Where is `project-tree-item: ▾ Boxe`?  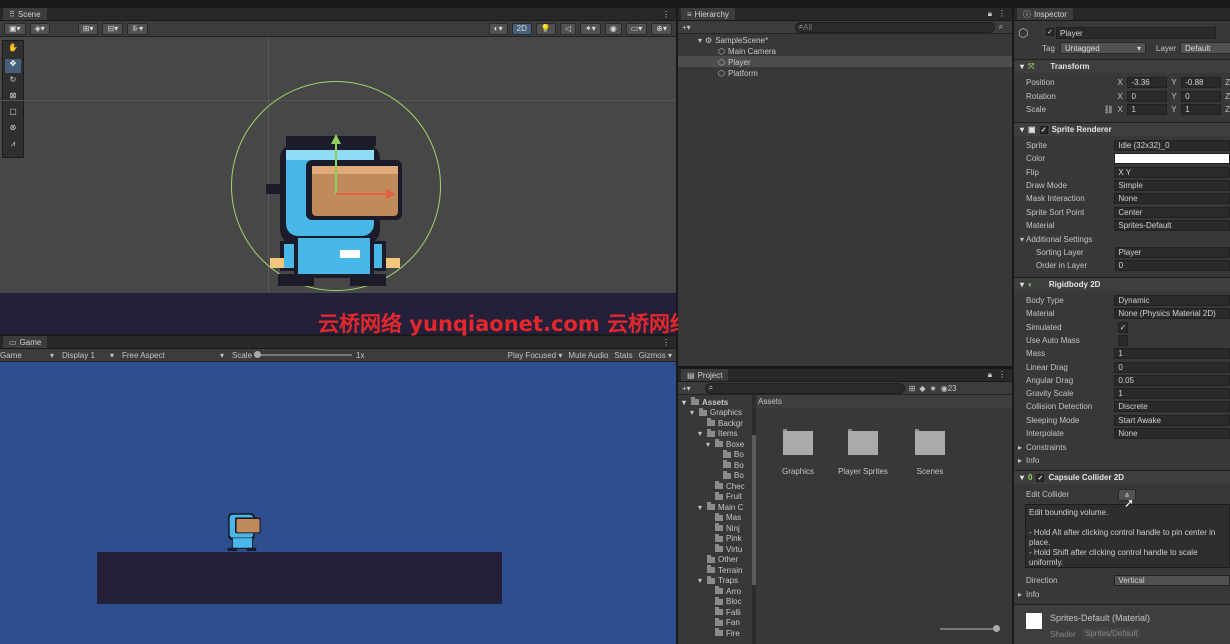 project-tree-item: ▾ Boxe is located at coordinates (725, 444).